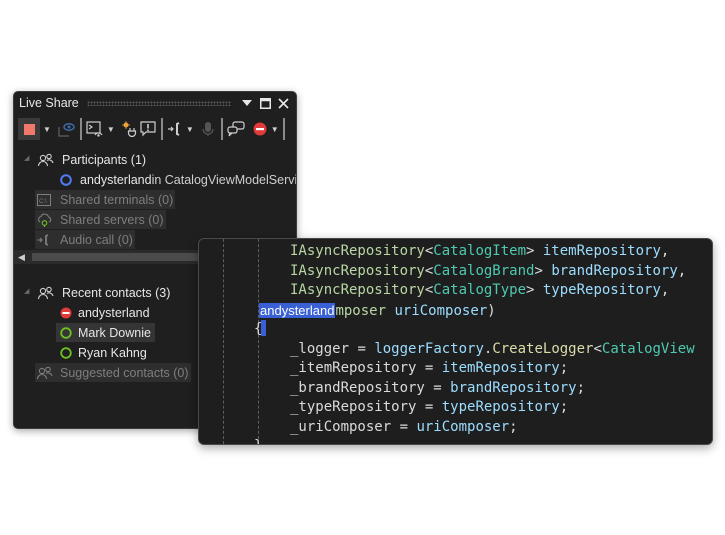 This screenshot has height=535, width=725. I want to click on code-token: _brandRepository, so click(357, 387).